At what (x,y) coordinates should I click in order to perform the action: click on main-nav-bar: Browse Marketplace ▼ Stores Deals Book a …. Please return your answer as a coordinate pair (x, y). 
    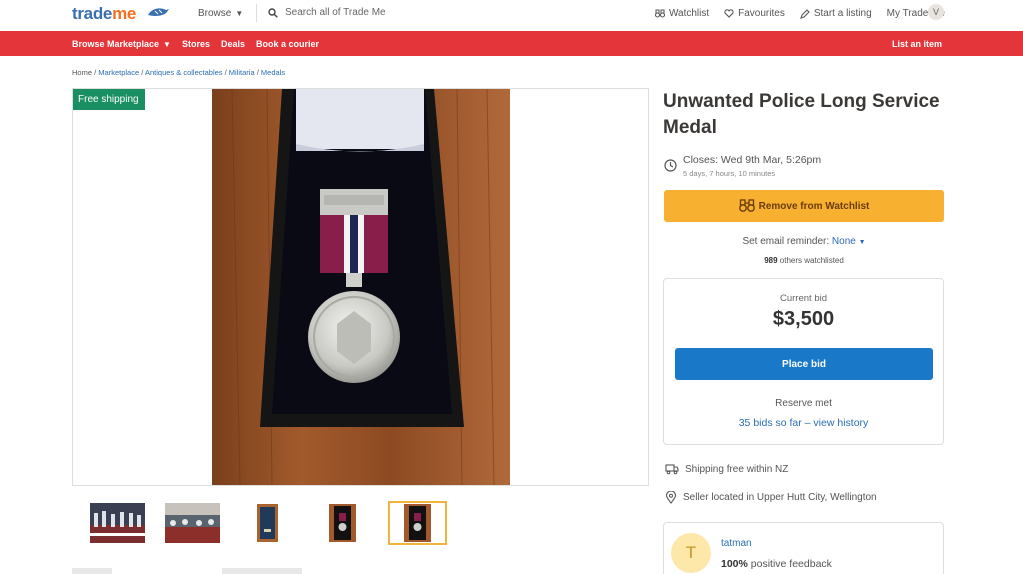
    Looking at the image, I should click on (511, 43).